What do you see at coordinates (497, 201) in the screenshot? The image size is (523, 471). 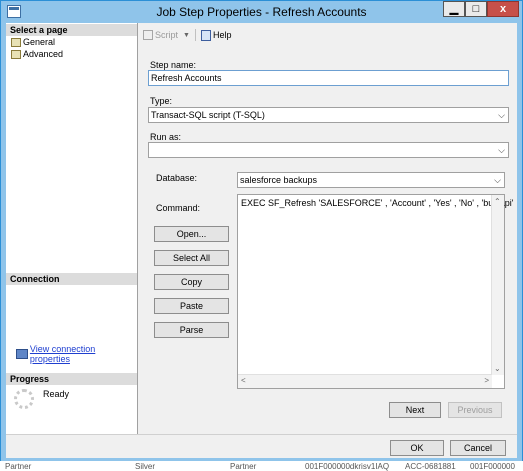 I see `scroll-up-icon: ⌃` at bounding box center [497, 201].